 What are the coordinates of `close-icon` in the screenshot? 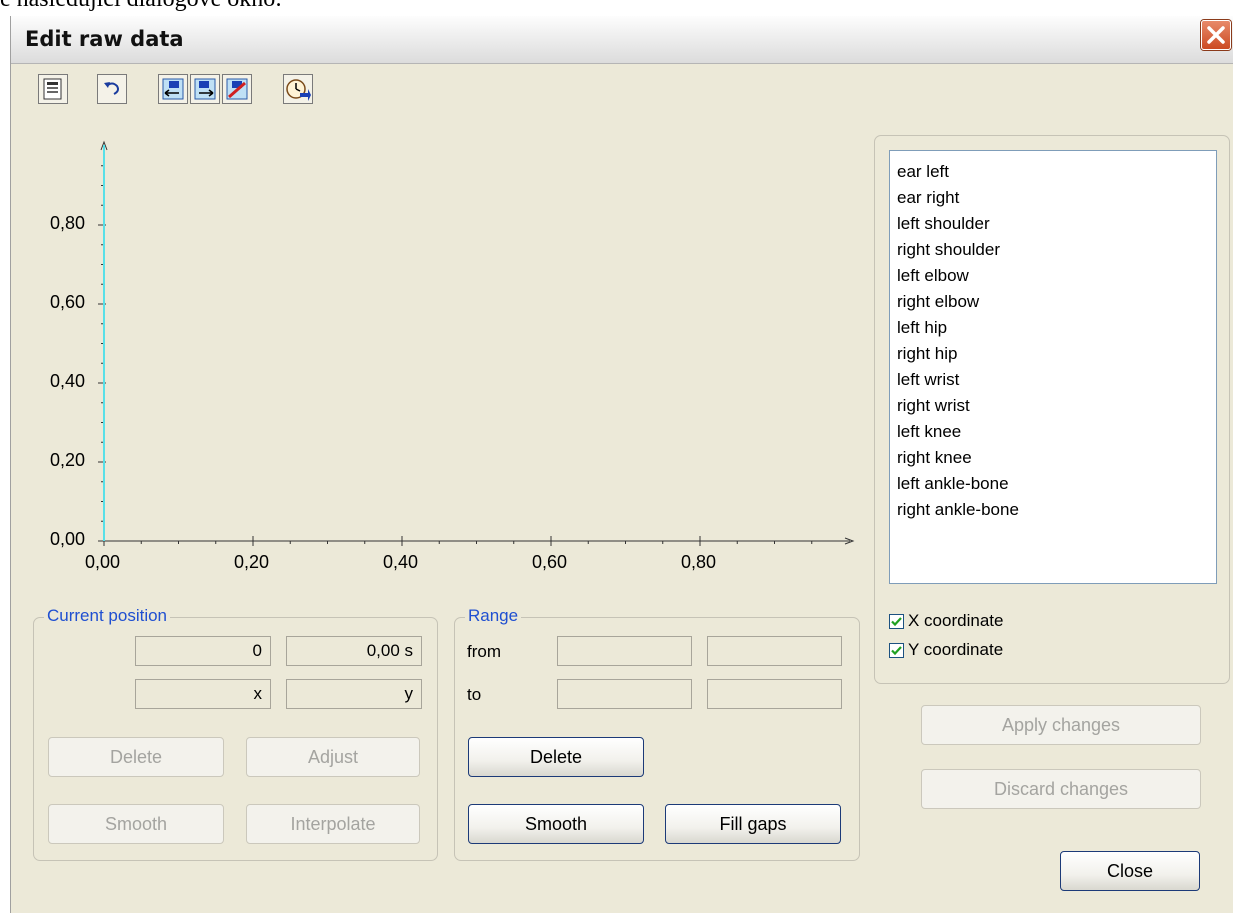 It's located at (1216, 35).